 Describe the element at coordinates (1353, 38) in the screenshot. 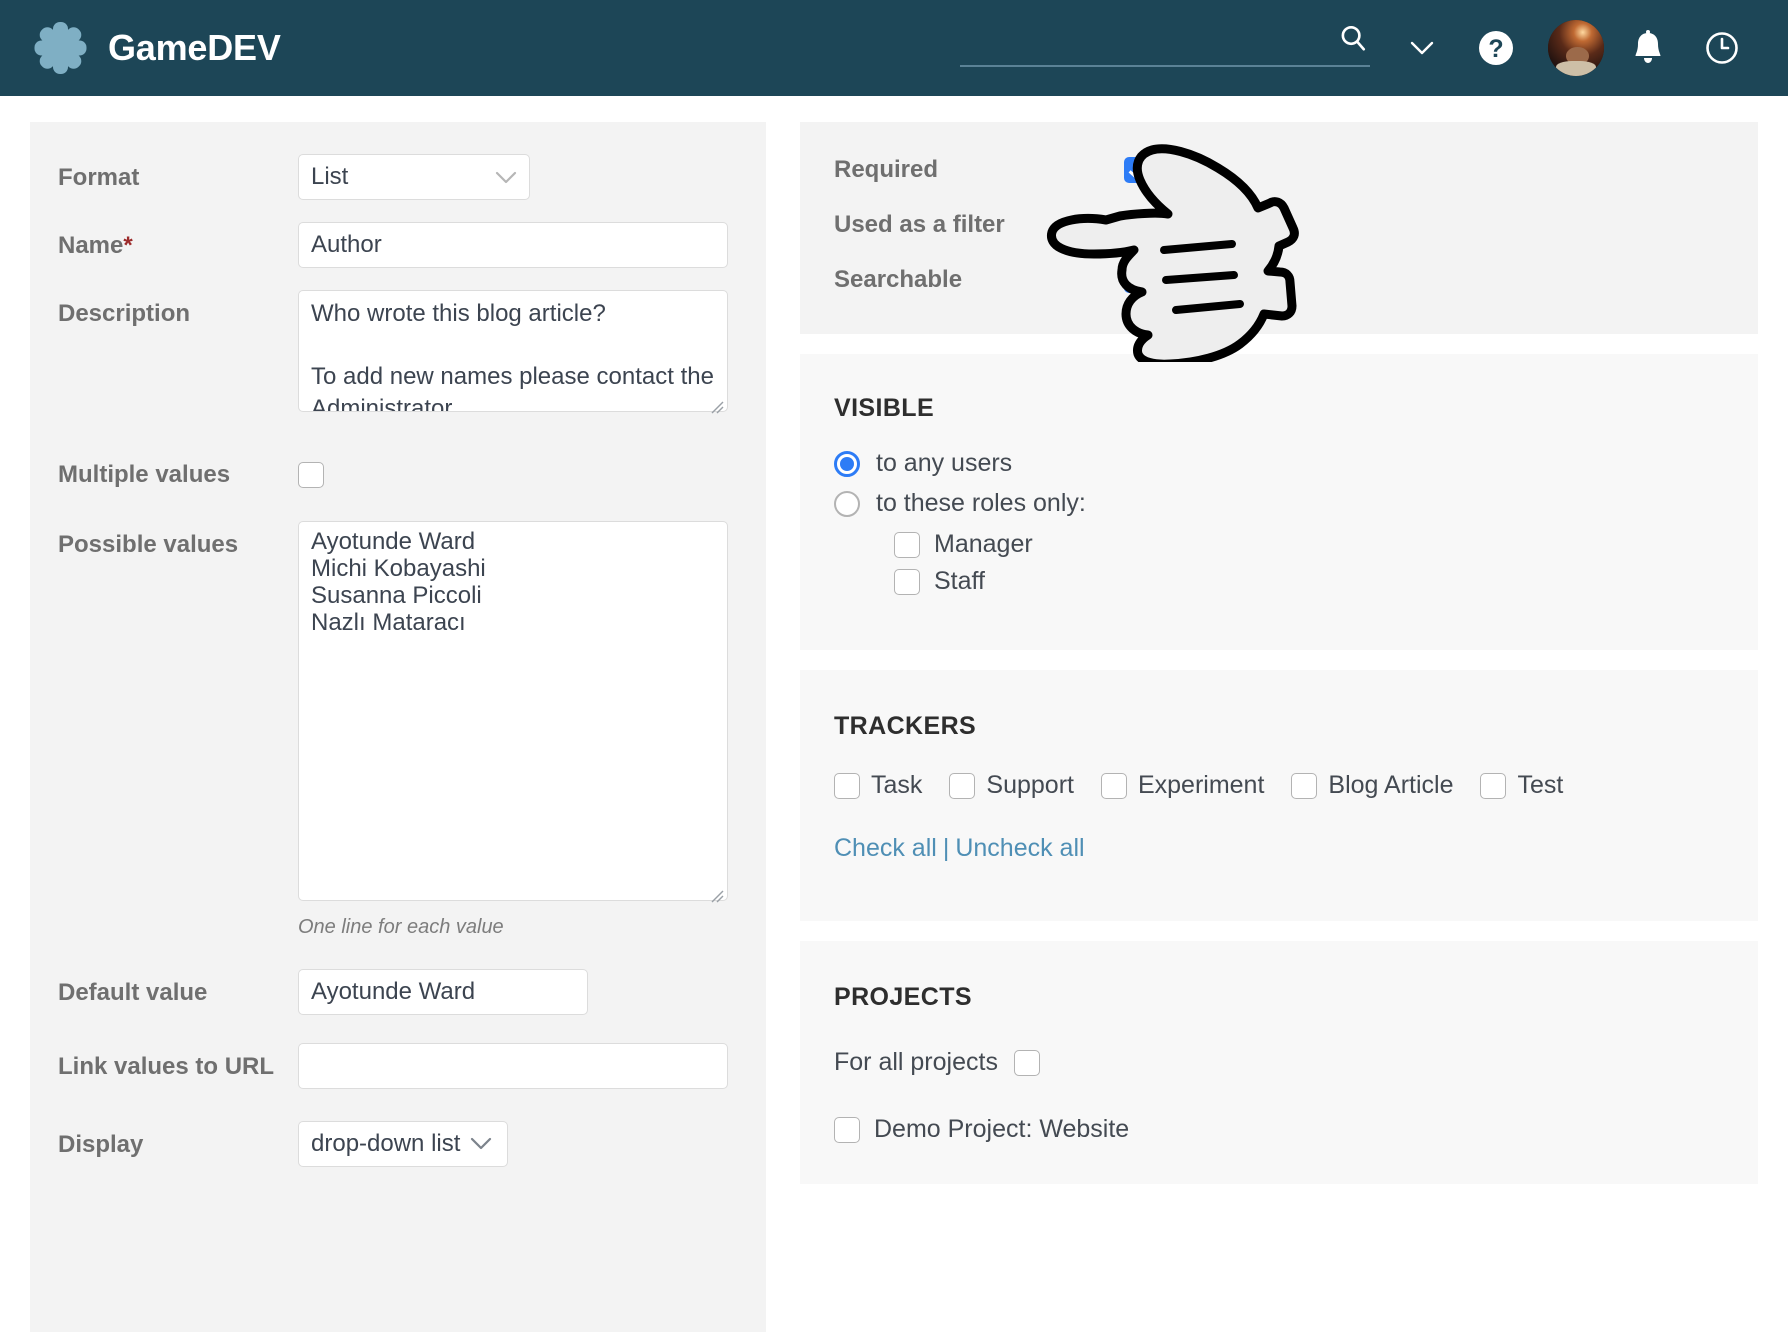

I see `search-icon` at that location.